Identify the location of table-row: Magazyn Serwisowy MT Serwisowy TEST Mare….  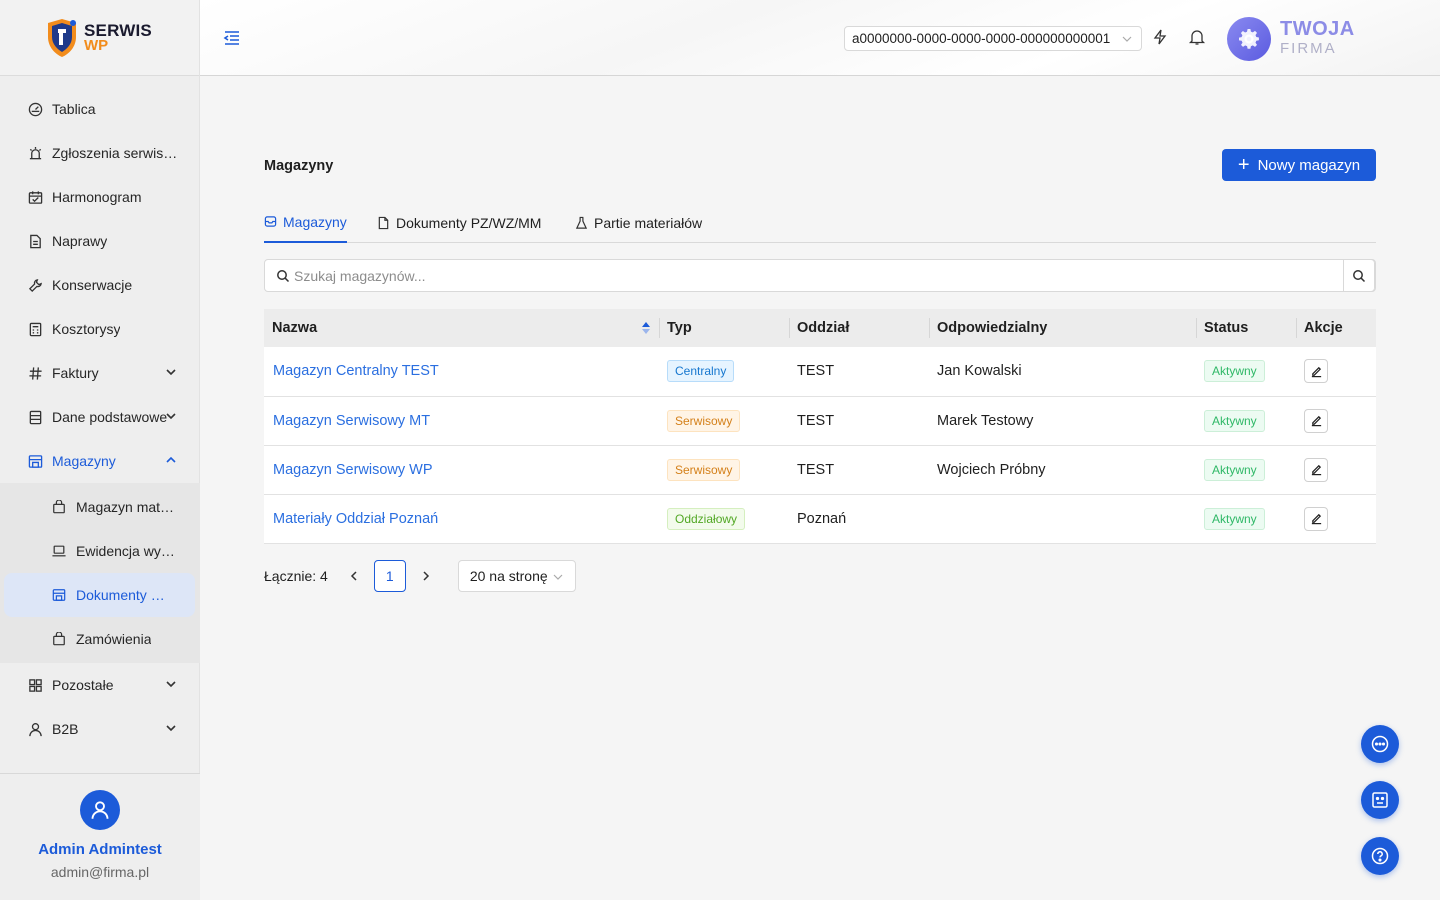
(820, 421).